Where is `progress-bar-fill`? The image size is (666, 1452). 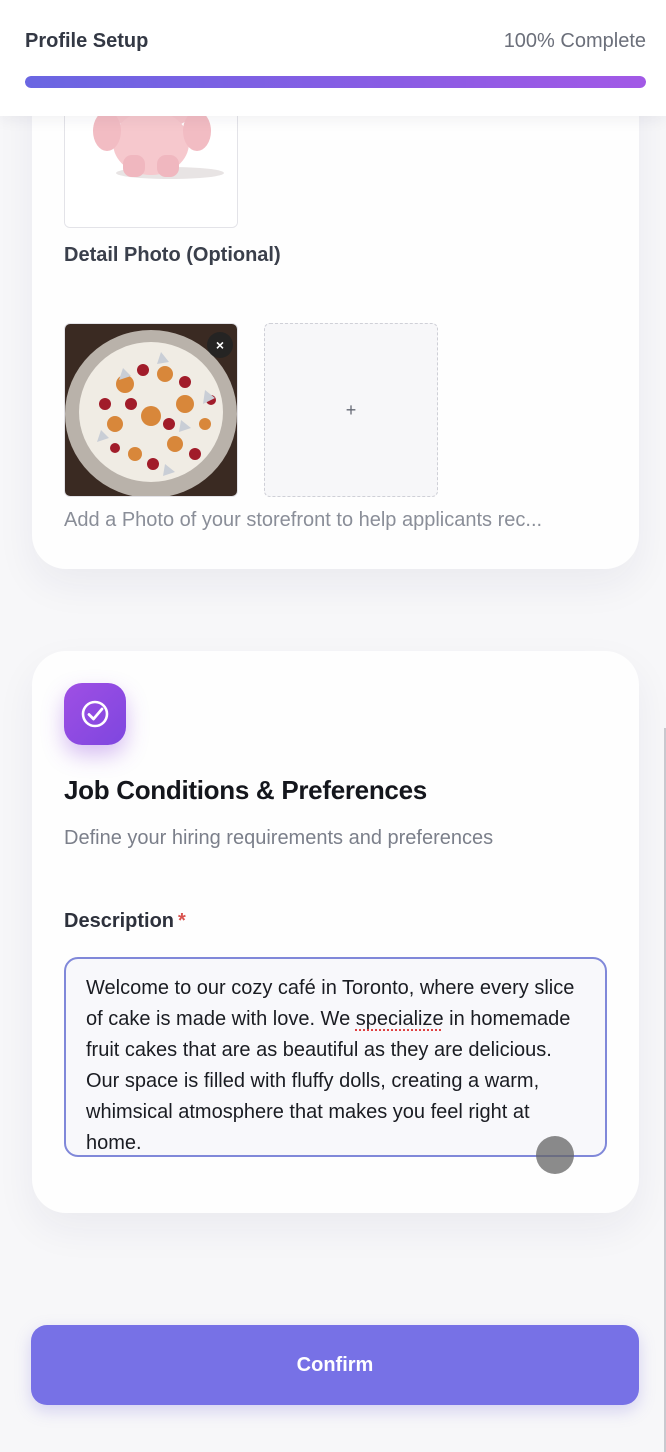 progress-bar-fill is located at coordinates (335, 82).